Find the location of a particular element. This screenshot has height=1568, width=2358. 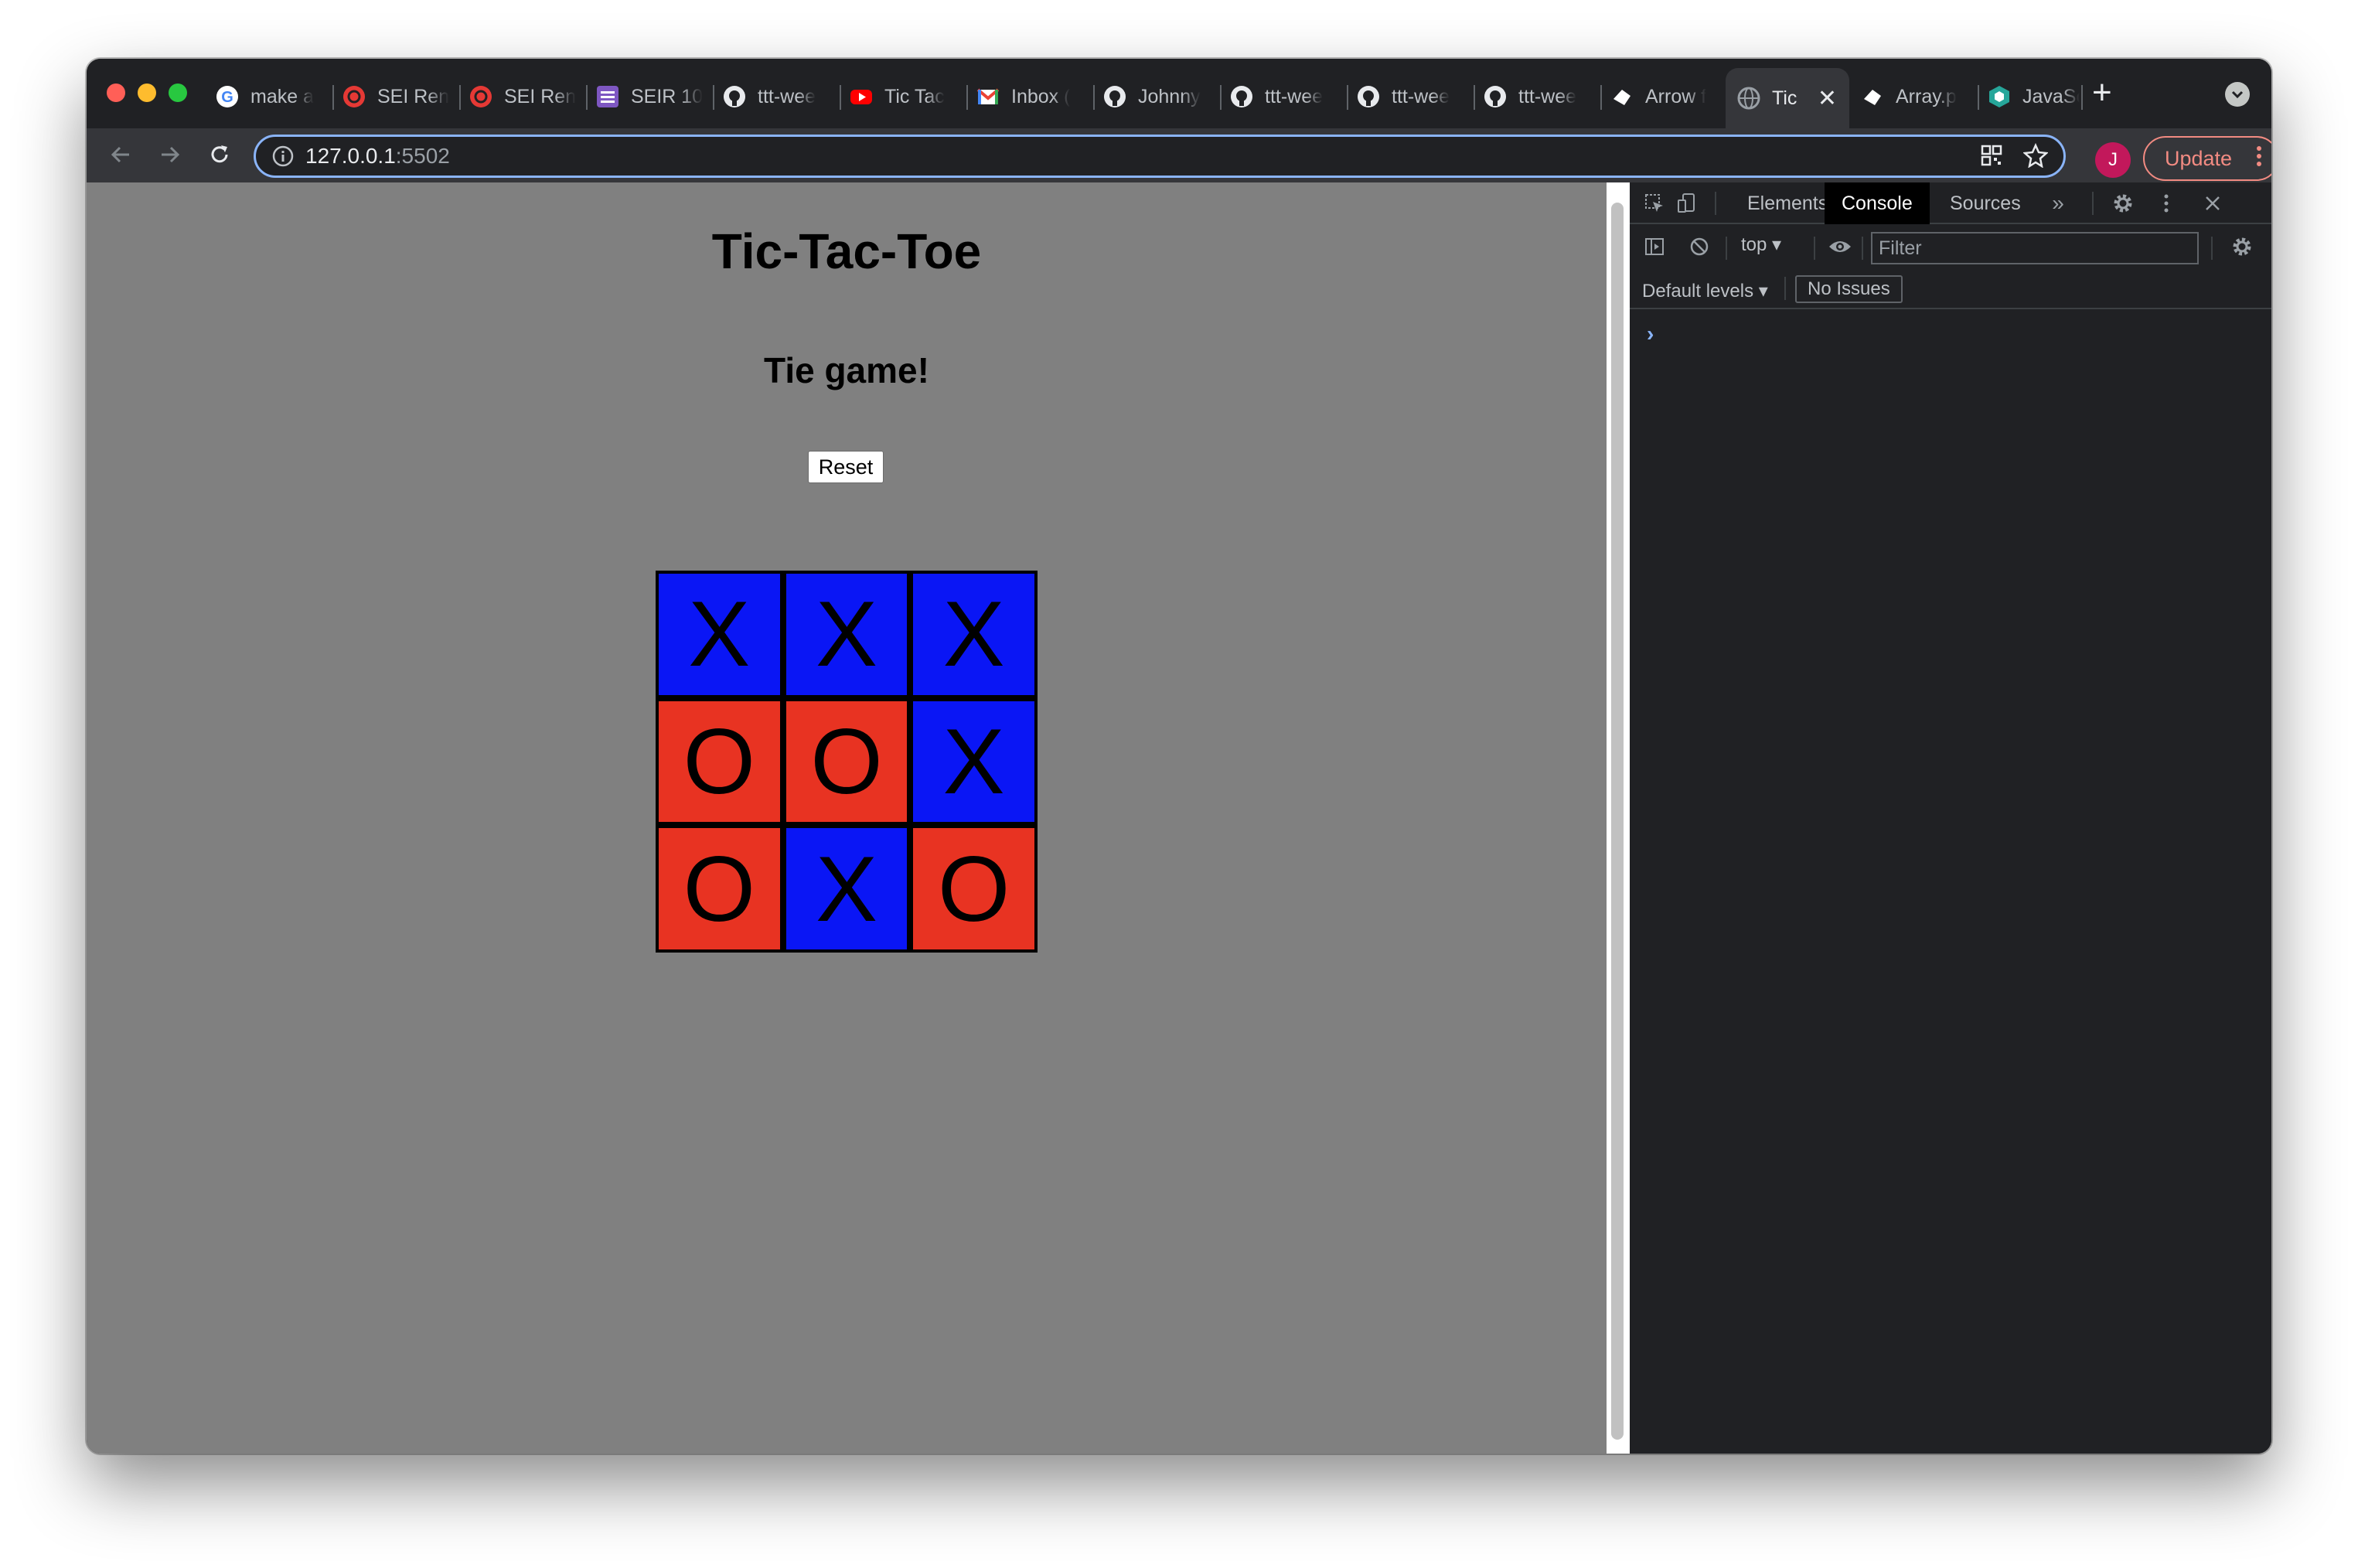

address-bar: 127.0.0.1:5502 is located at coordinates (1160, 156).